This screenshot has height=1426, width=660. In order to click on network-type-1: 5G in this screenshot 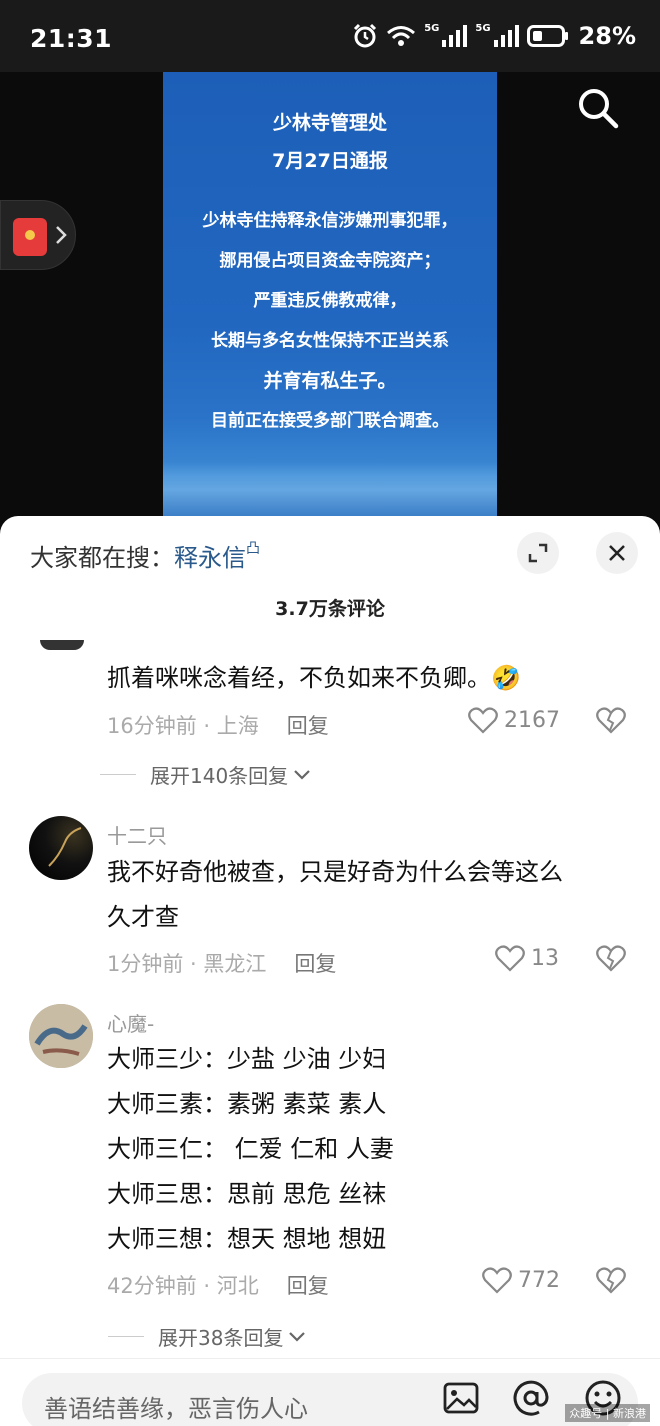, I will do `click(432, 28)`.